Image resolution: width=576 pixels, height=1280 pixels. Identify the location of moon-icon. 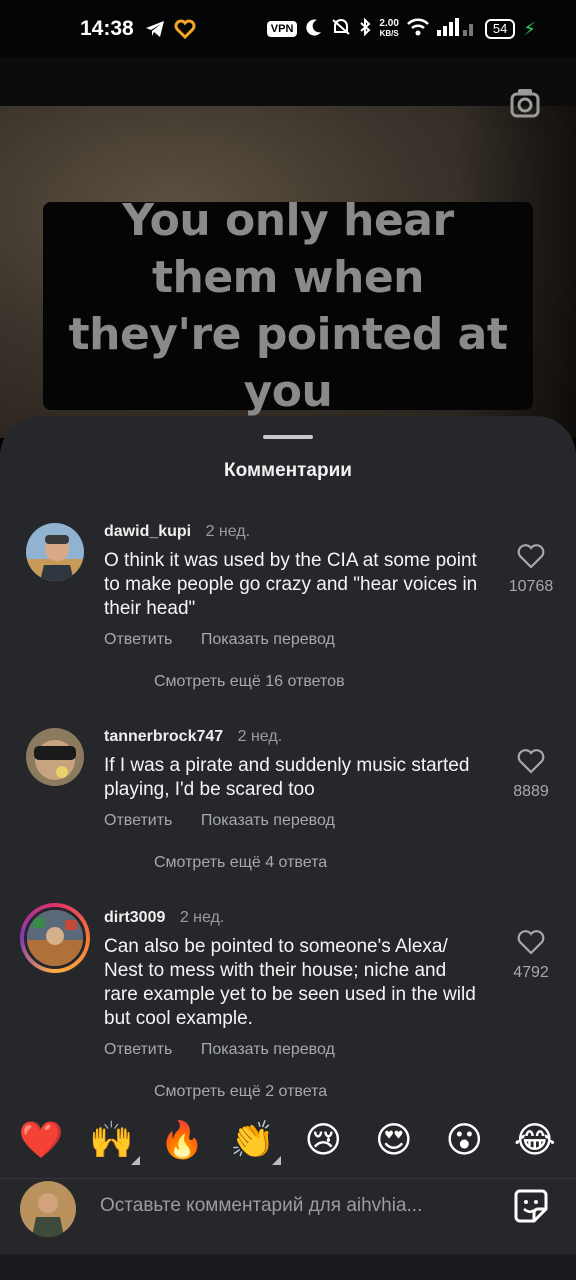
(314, 29).